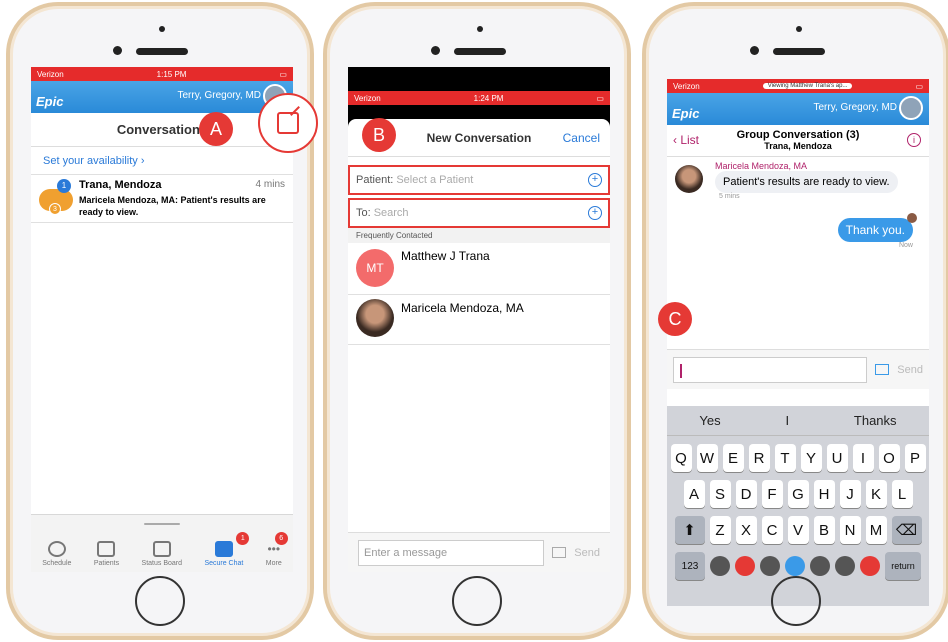 This screenshot has height=642, width=948. Describe the element at coordinates (733, 458) in the screenshot. I see `key-e: E` at that location.